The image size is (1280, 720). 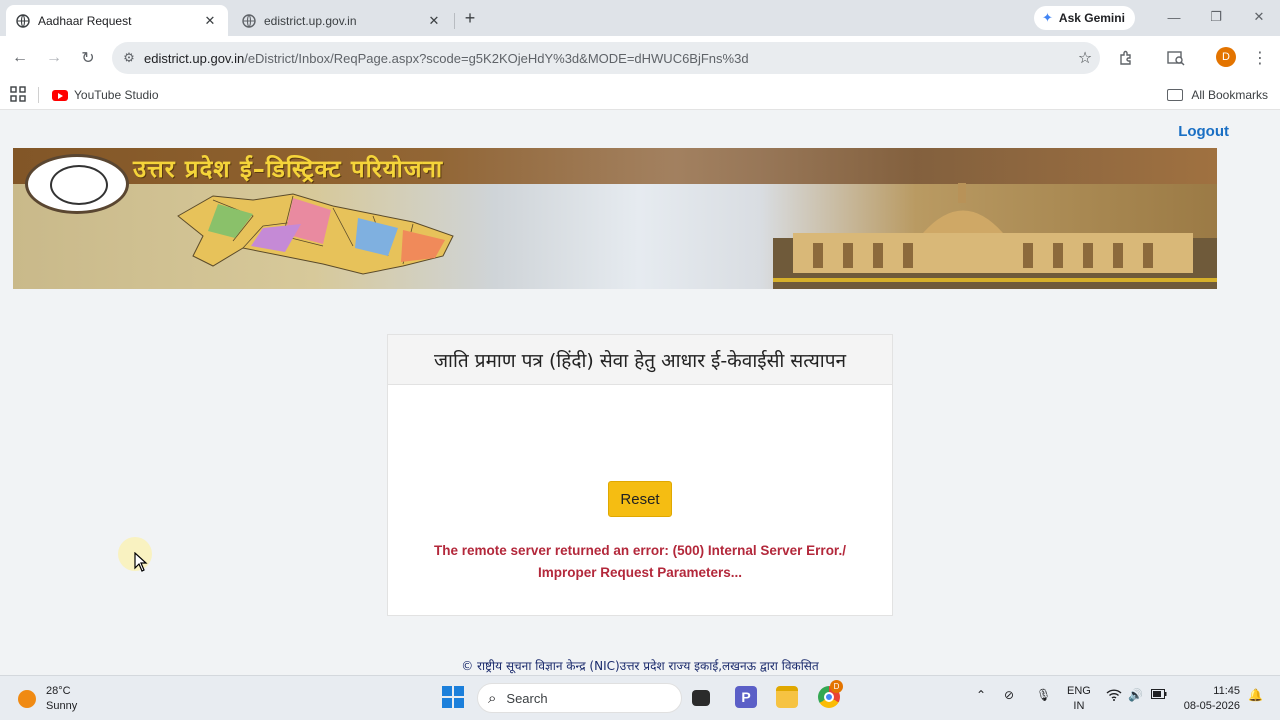 What do you see at coordinates (116, 95) in the screenshot?
I see `bookmark-label: YouTube Studio` at bounding box center [116, 95].